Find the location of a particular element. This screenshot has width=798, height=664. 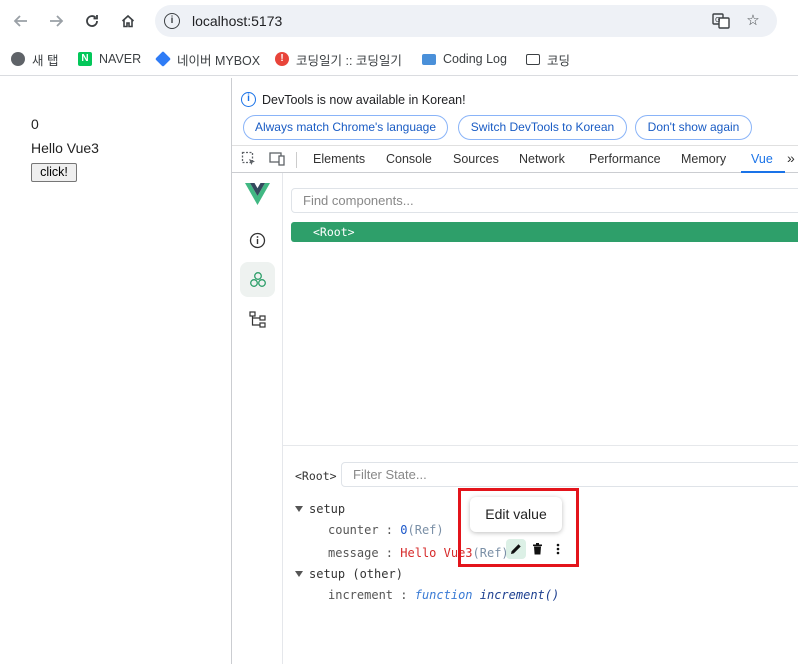

browser-toolbar: i localhost:5173 G ☆ is located at coordinates (399, 21).